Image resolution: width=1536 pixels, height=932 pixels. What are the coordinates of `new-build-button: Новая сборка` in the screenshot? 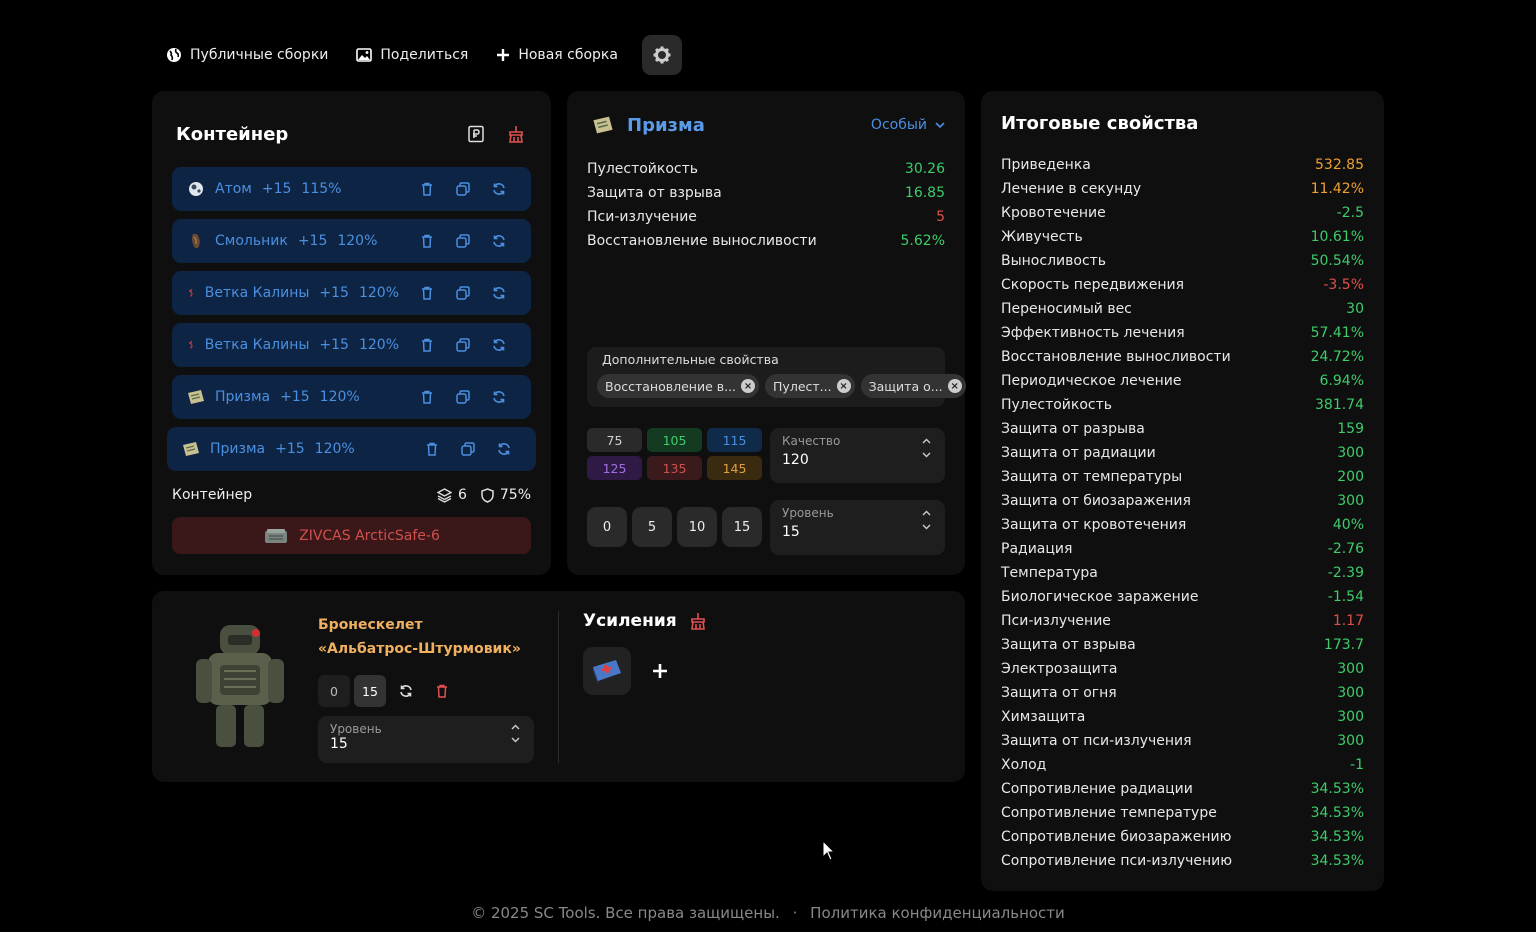 It's located at (557, 55).